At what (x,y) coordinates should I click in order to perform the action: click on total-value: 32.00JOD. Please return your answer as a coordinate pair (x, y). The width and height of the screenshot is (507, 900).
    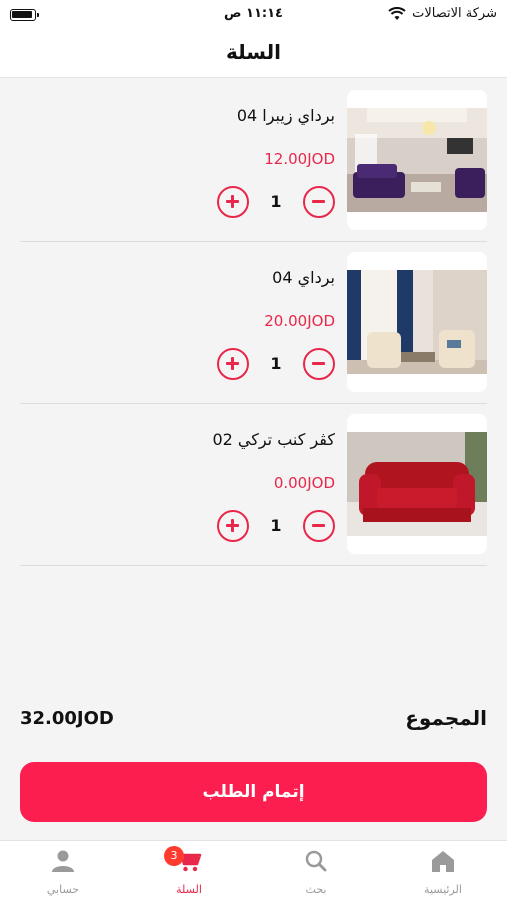
    Looking at the image, I should click on (67, 718).